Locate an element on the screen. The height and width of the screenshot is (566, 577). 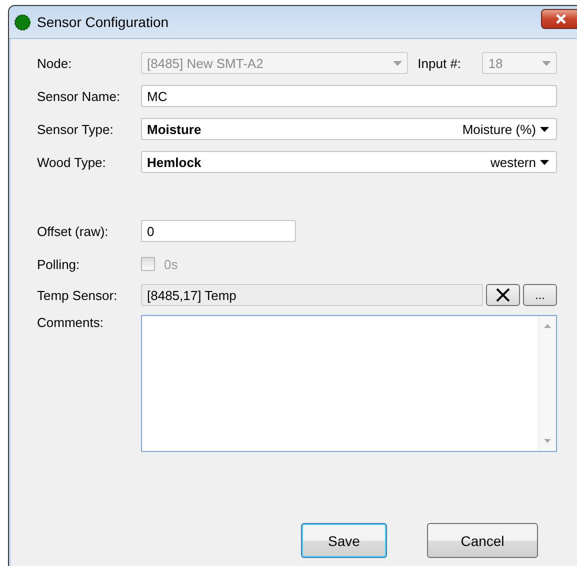
close-icon is located at coordinates (561, 19).